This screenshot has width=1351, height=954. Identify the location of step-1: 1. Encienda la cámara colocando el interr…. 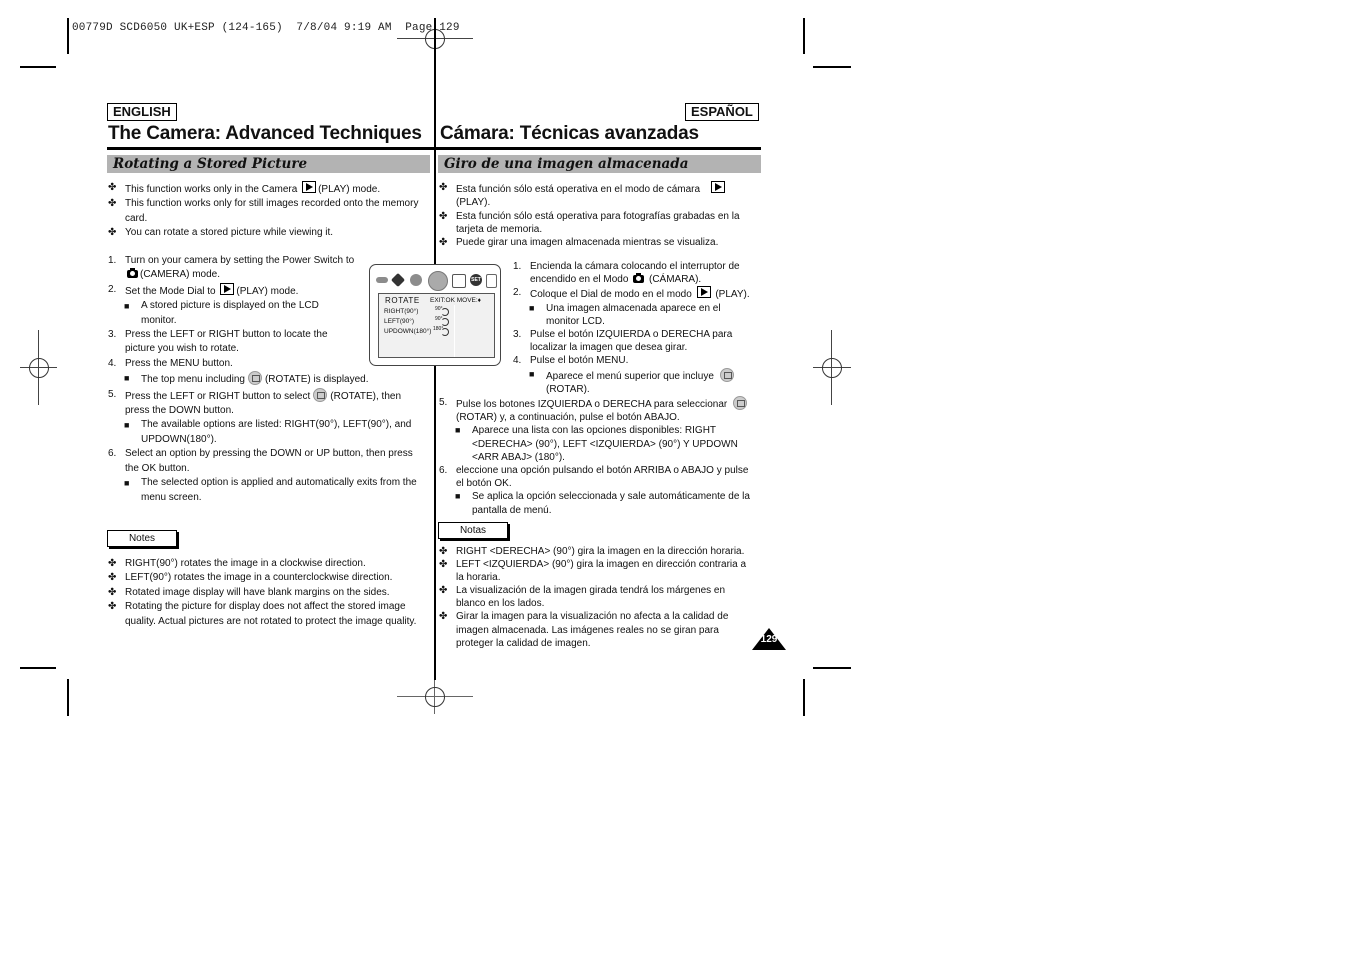
(626, 273).